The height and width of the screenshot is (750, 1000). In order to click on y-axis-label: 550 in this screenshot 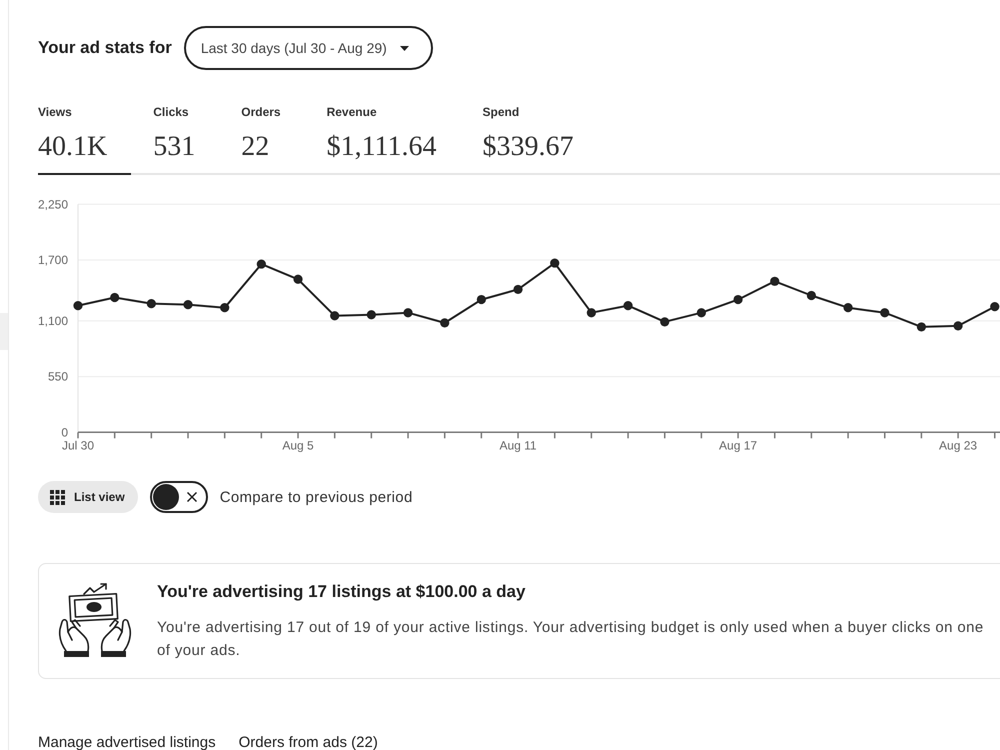, I will do `click(58, 377)`.